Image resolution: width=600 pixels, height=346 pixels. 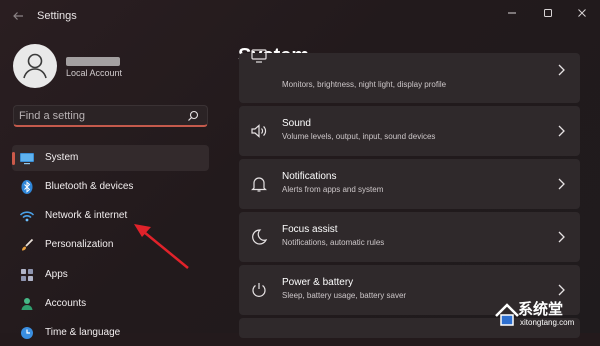 I want to click on watermark-logo-icon, so click(x=507, y=314).